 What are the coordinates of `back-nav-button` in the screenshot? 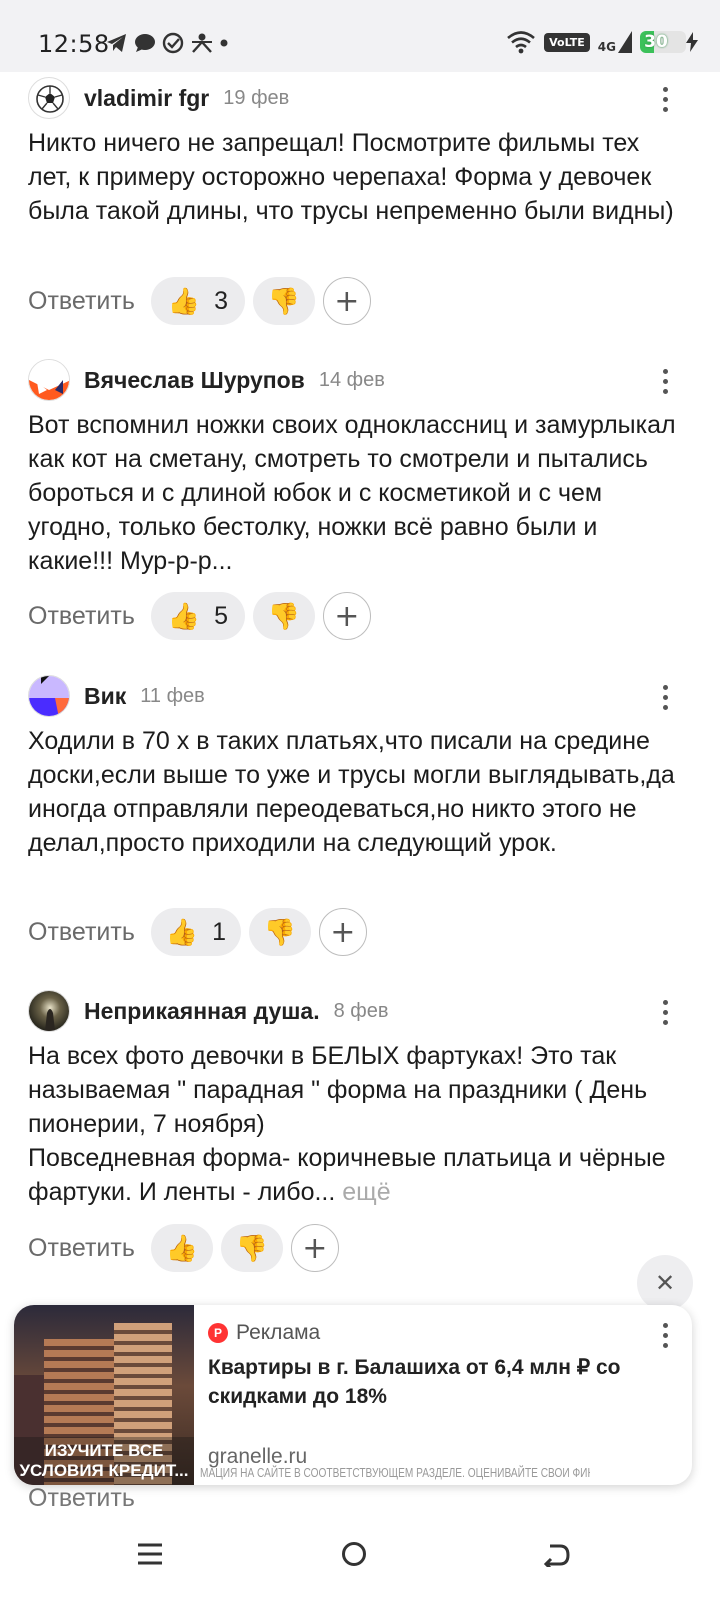 It's located at (556, 1554).